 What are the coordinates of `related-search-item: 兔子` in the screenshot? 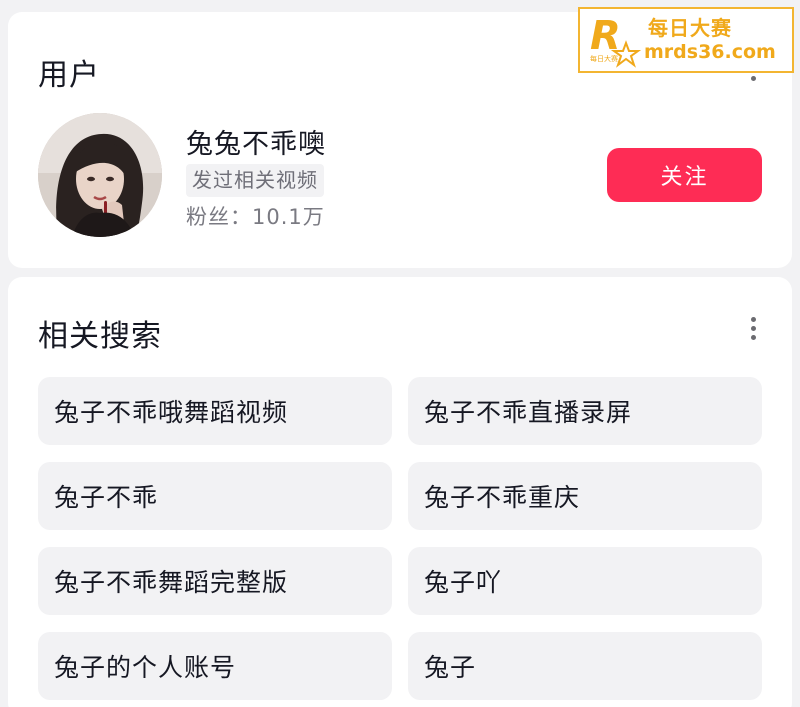 It's located at (585, 666).